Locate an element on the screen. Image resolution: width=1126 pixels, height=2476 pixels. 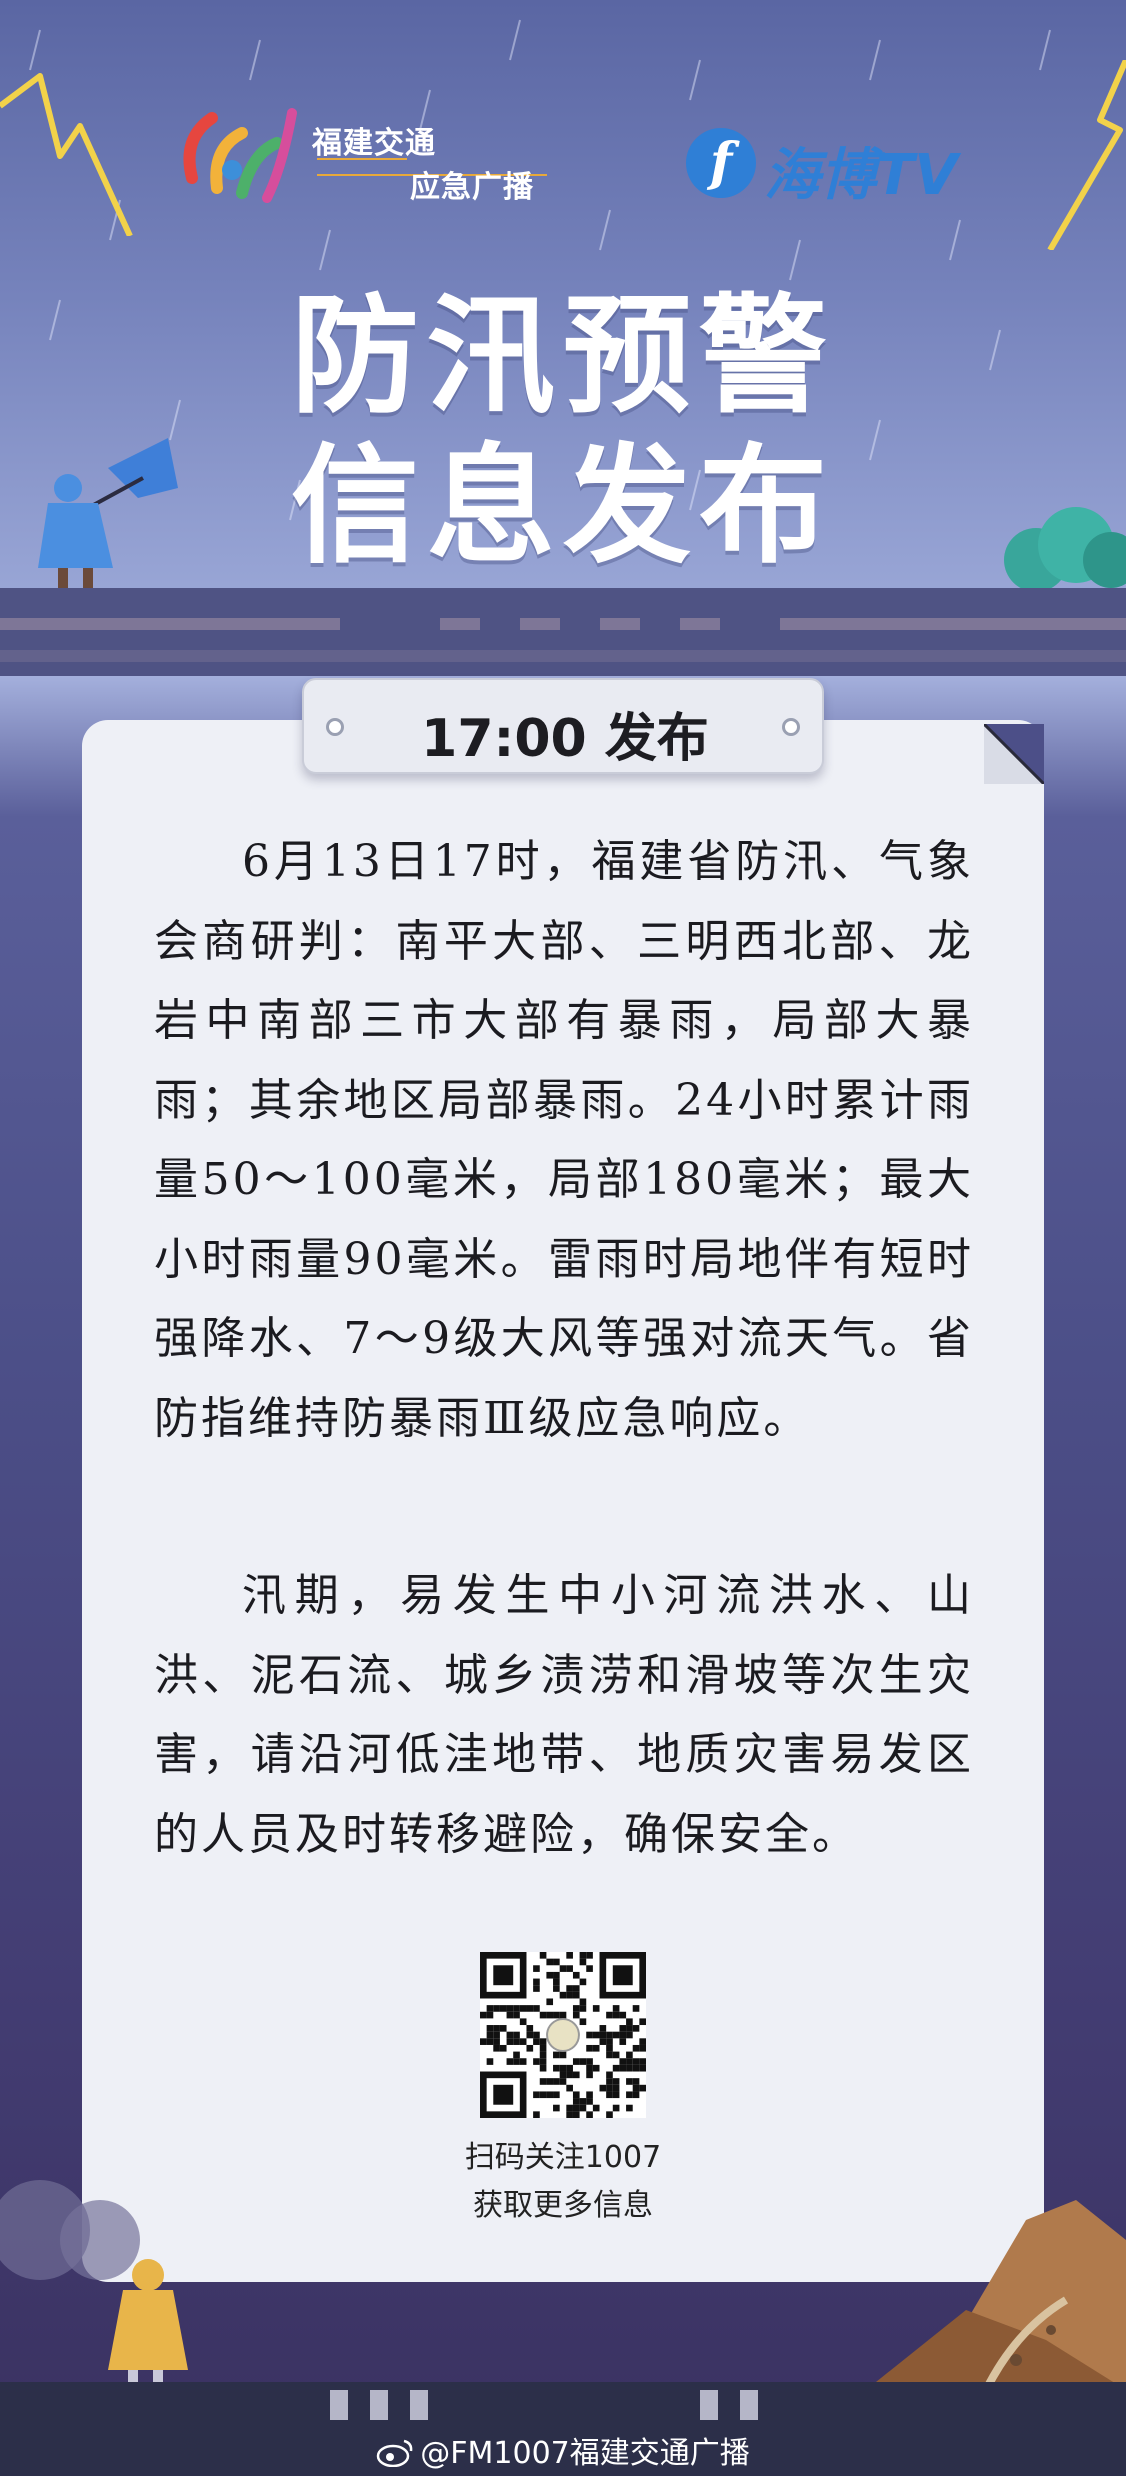
weibo-icon is located at coordinates (395, 2453).